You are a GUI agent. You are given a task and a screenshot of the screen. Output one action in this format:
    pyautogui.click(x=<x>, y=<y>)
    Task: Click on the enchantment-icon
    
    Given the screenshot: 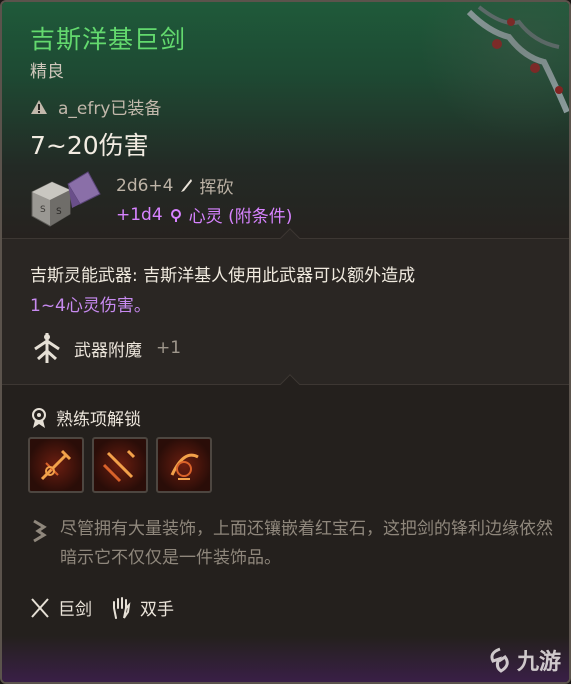 What is the action you would take?
    pyautogui.click(x=47, y=348)
    